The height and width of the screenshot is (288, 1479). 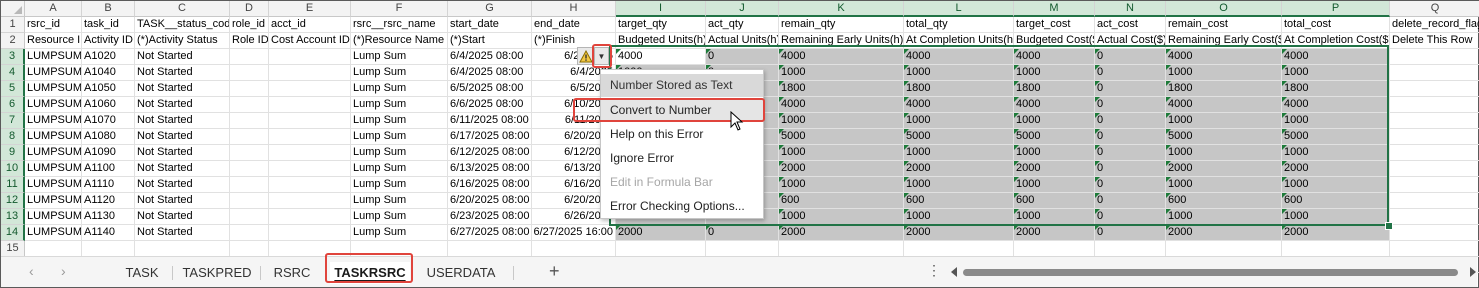 I want to click on cell-o13: 1000, so click(x=1224, y=217).